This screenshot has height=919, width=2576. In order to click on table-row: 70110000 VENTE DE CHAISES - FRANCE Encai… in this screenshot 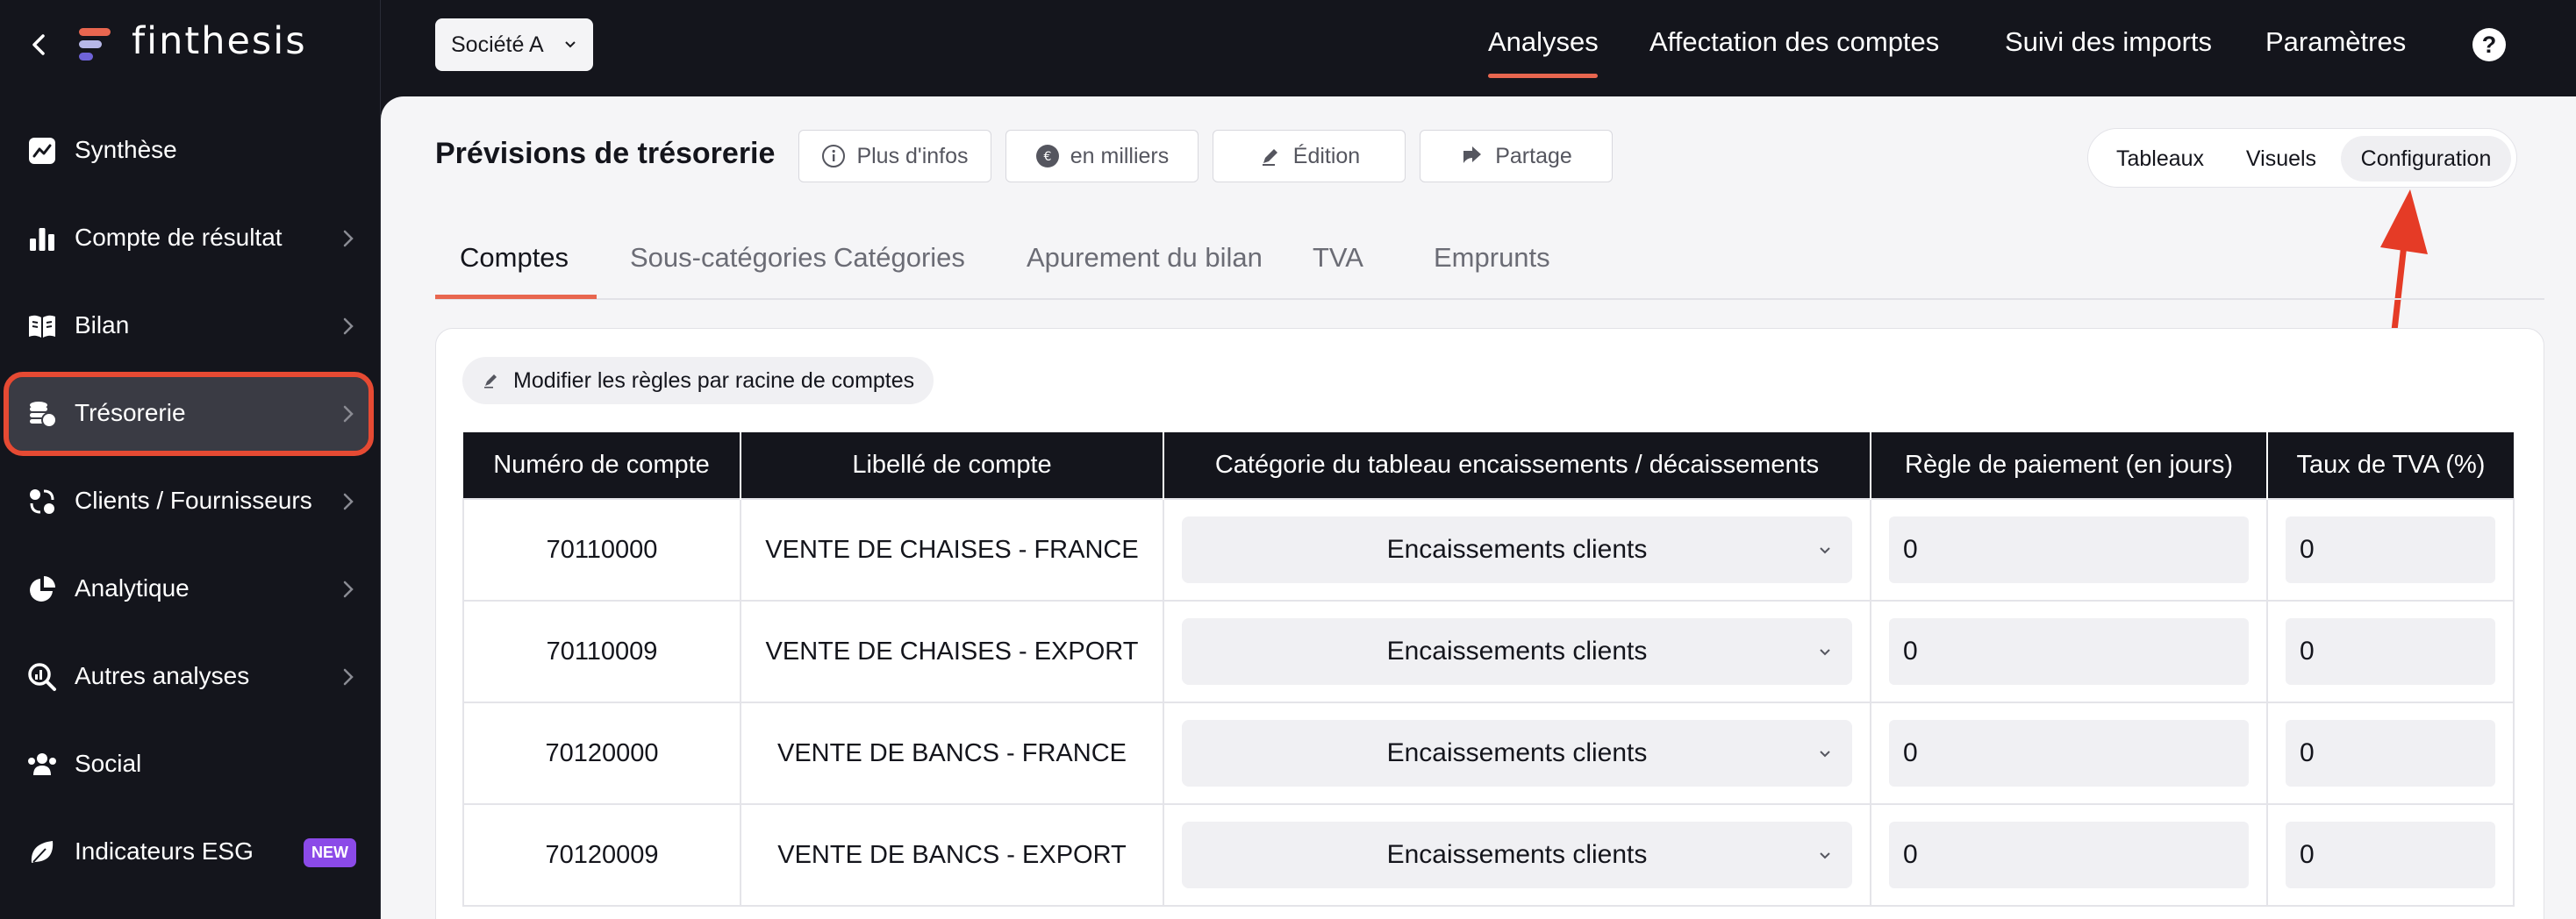, I will do `click(1488, 550)`.